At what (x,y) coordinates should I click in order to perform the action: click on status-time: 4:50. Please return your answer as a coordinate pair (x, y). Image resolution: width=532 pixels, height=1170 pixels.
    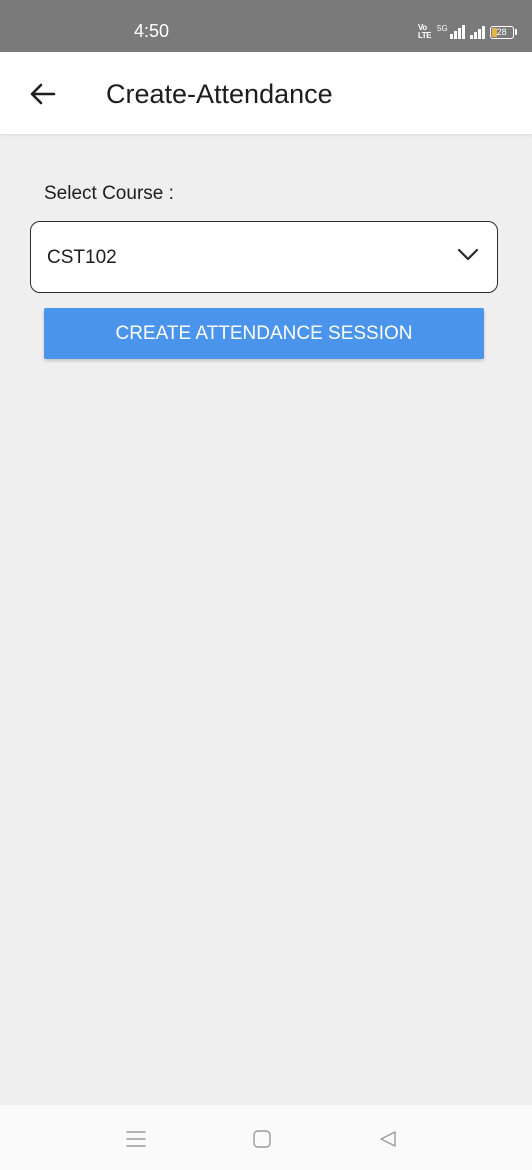
    Looking at the image, I should click on (152, 31).